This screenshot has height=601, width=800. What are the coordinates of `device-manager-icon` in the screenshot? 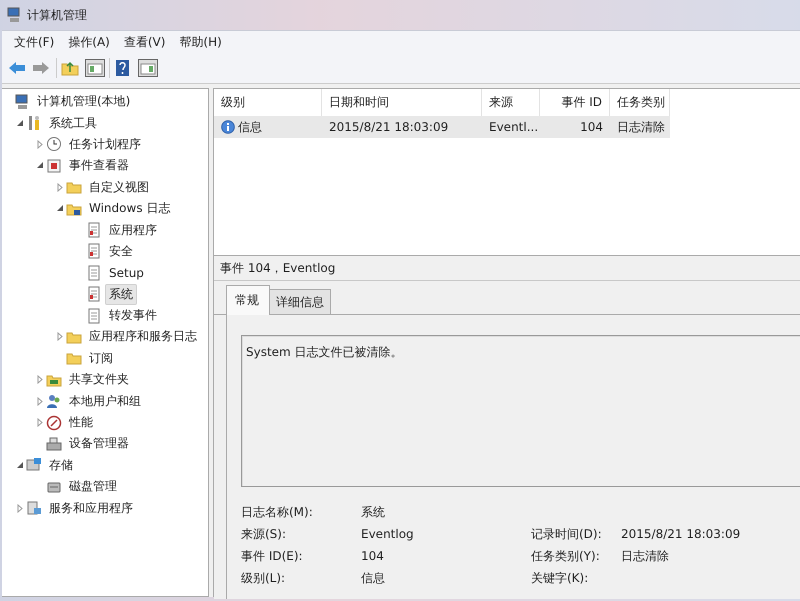 It's located at (54, 444).